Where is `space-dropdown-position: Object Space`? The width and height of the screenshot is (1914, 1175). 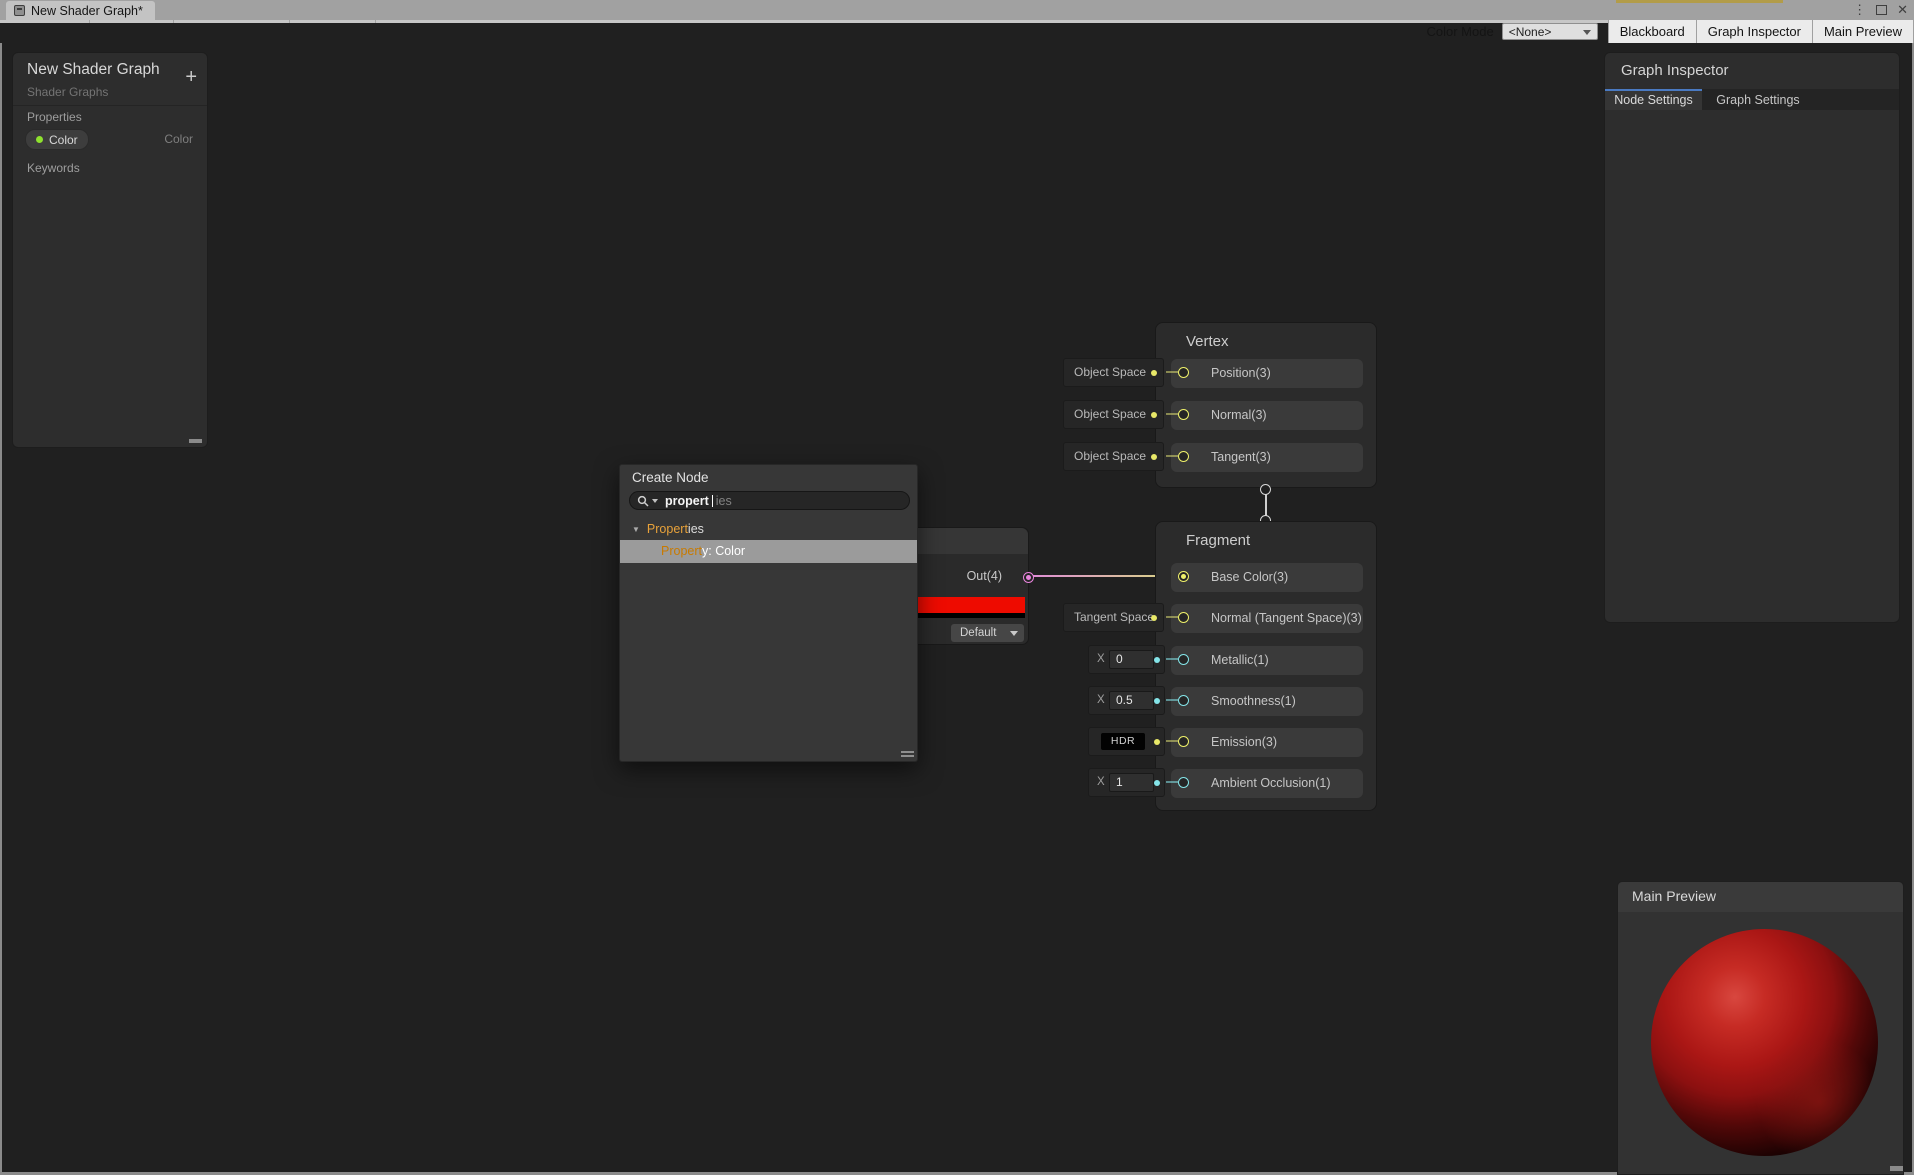 space-dropdown-position: Object Space is located at coordinates (1113, 372).